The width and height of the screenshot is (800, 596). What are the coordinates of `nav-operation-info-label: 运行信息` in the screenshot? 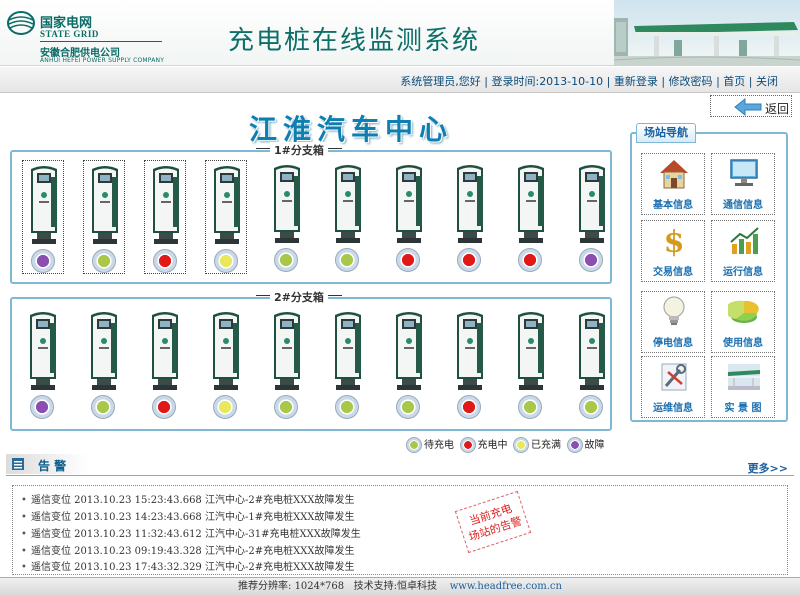 It's located at (743, 272).